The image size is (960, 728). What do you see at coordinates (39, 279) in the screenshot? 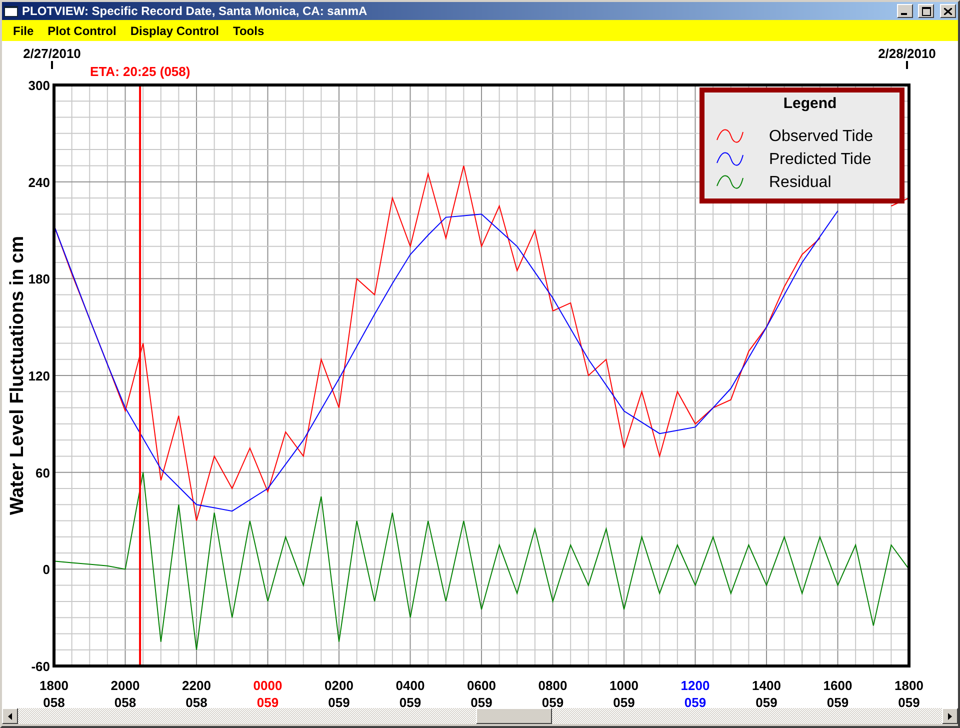
I see `y-tick-label: 180` at bounding box center [39, 279].